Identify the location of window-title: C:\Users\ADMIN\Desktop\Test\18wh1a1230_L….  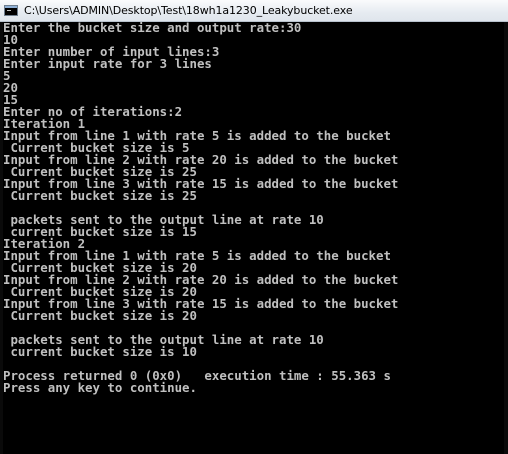
(188, 10).